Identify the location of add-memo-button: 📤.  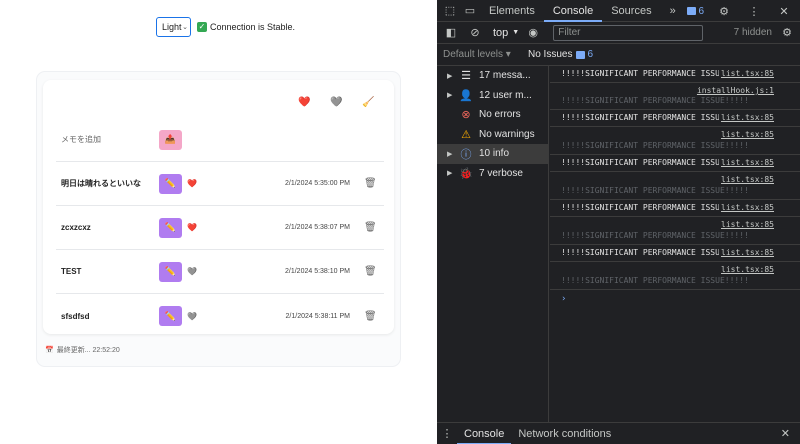
(170, 139).